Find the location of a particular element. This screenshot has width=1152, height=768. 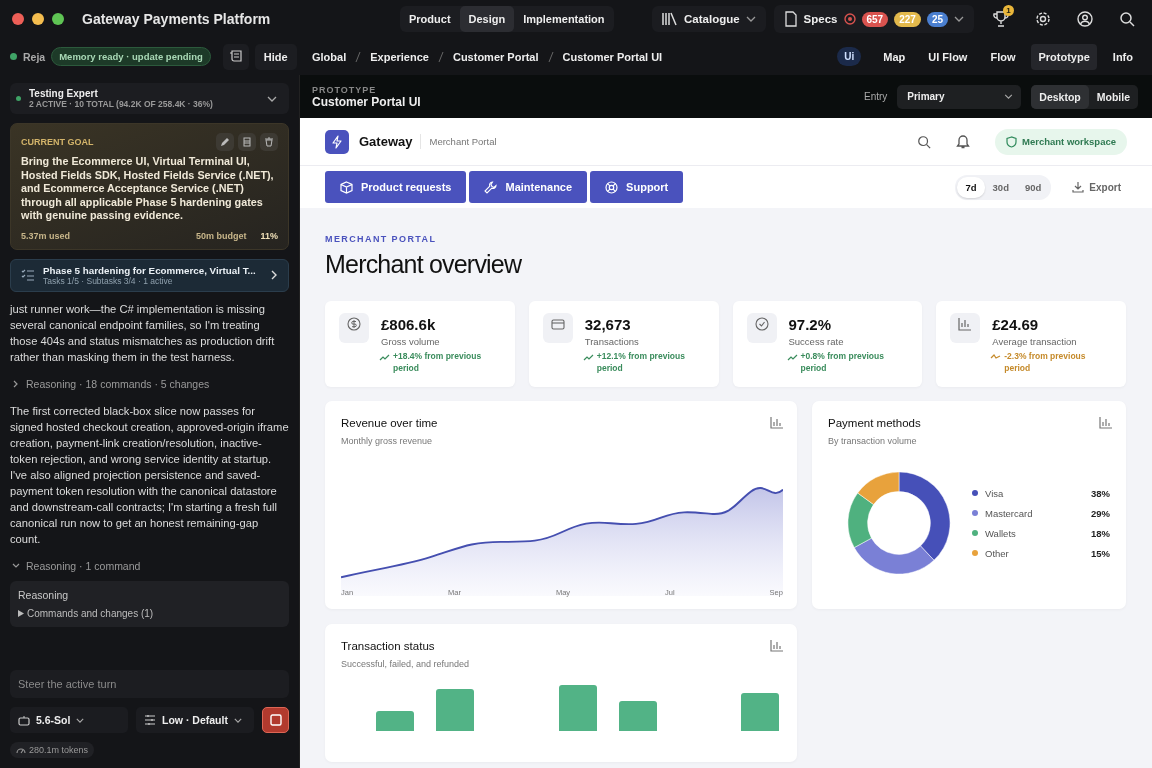

shield-icon is located at coordinates (1011, 141).